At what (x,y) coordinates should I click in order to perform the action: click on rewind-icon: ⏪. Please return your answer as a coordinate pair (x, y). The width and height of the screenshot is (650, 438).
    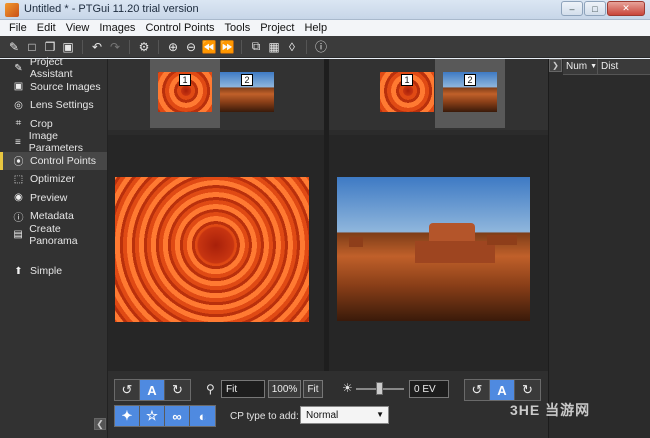
    Looking at the image, I should click on (209, 47).